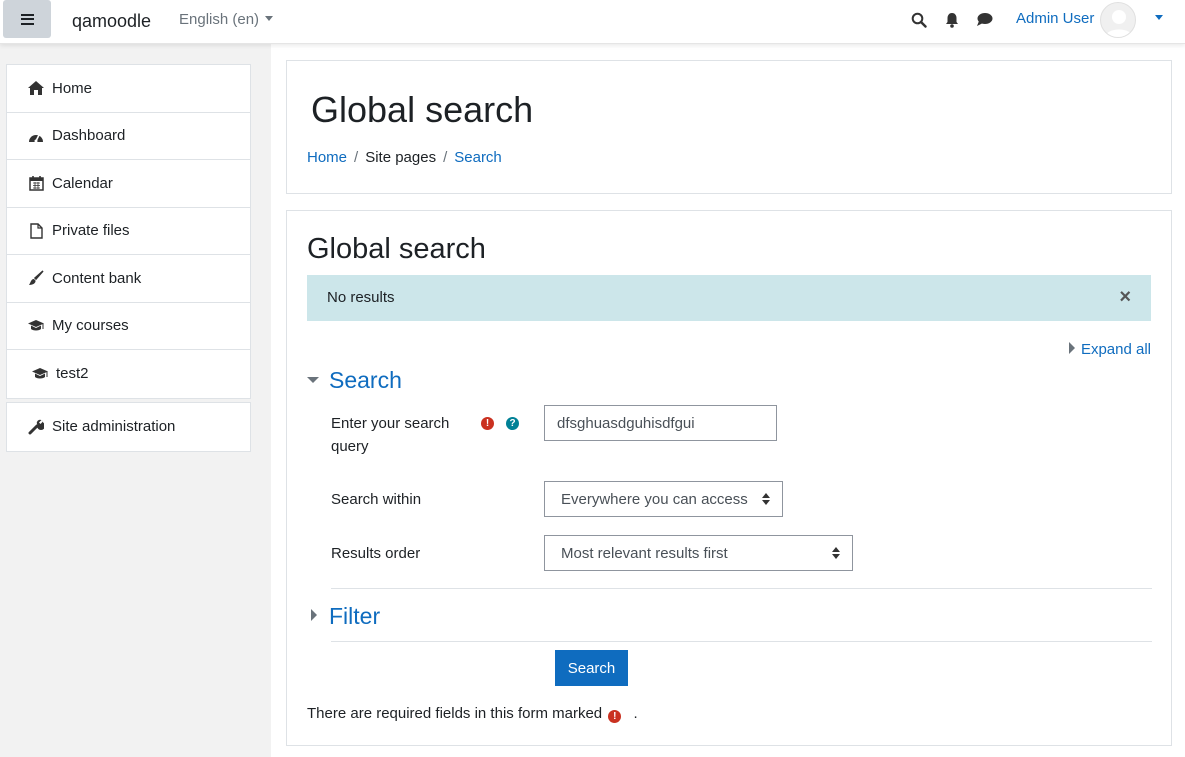  Describe the element at coordinates (1119, 23) in the screenshot. I see `user-icon` at that location.